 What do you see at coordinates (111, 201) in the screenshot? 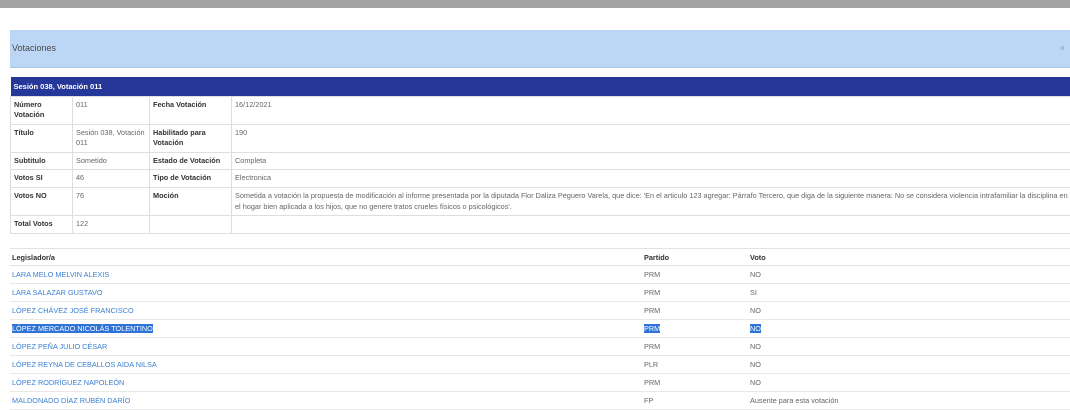
I see `value-votos-no: 76` at bounding box center [111, 201].